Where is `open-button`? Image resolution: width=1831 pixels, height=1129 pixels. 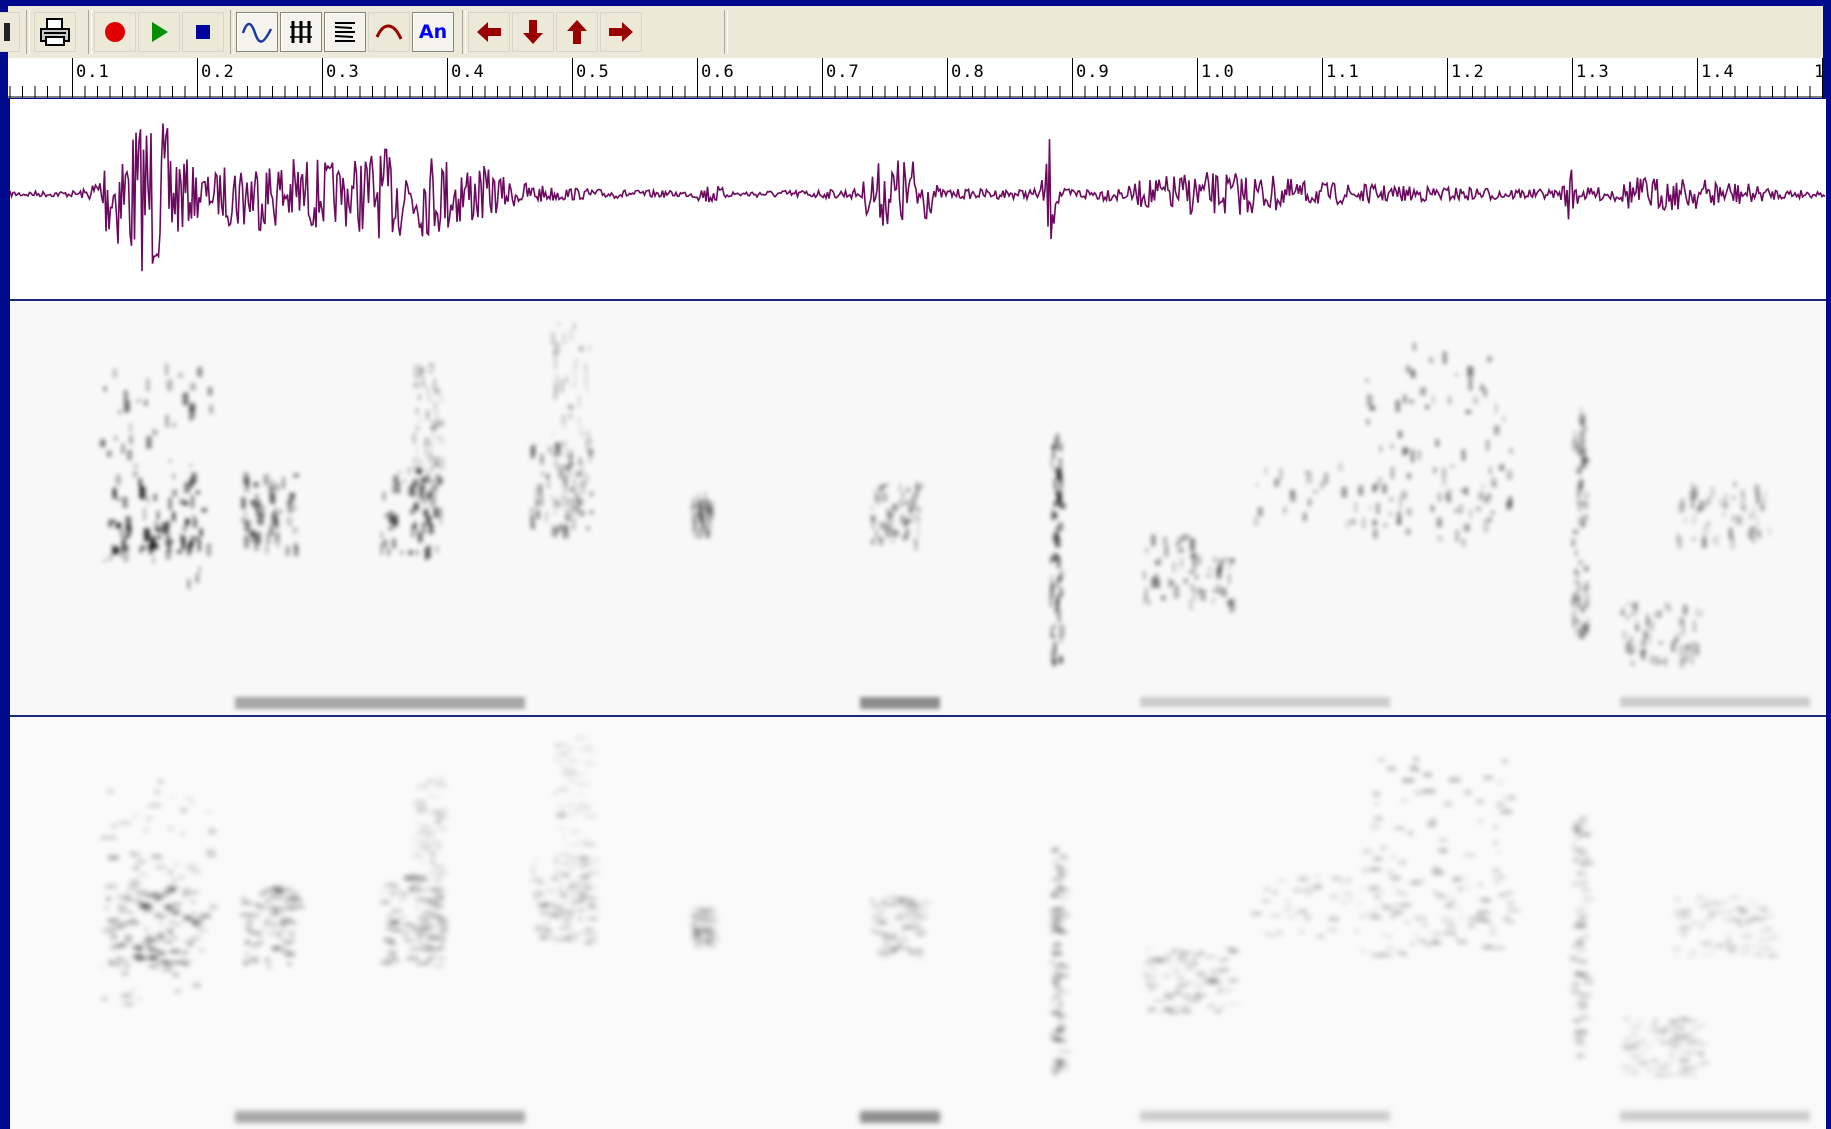 open-button is located at coordinates (10, 32).